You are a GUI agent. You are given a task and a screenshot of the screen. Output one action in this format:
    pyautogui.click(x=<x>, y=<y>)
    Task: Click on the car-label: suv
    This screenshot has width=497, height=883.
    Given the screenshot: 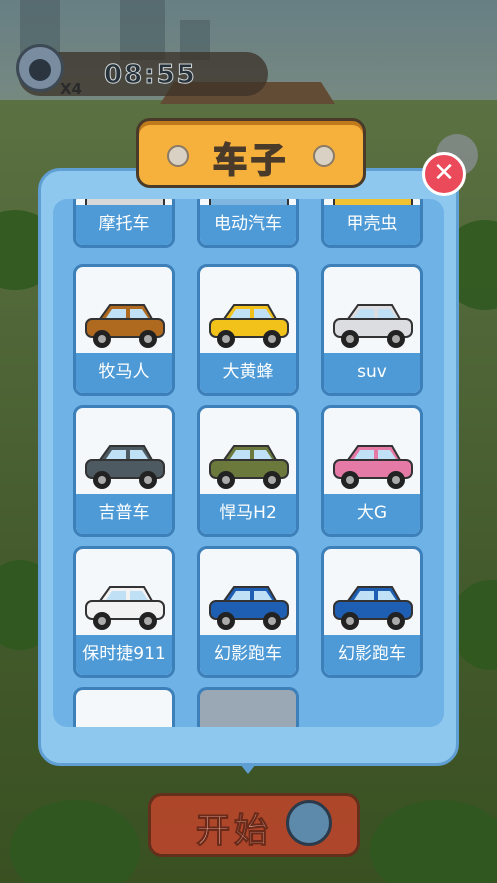 What is the action you would take?
    pyautogui.click(x=372, y=373)
    